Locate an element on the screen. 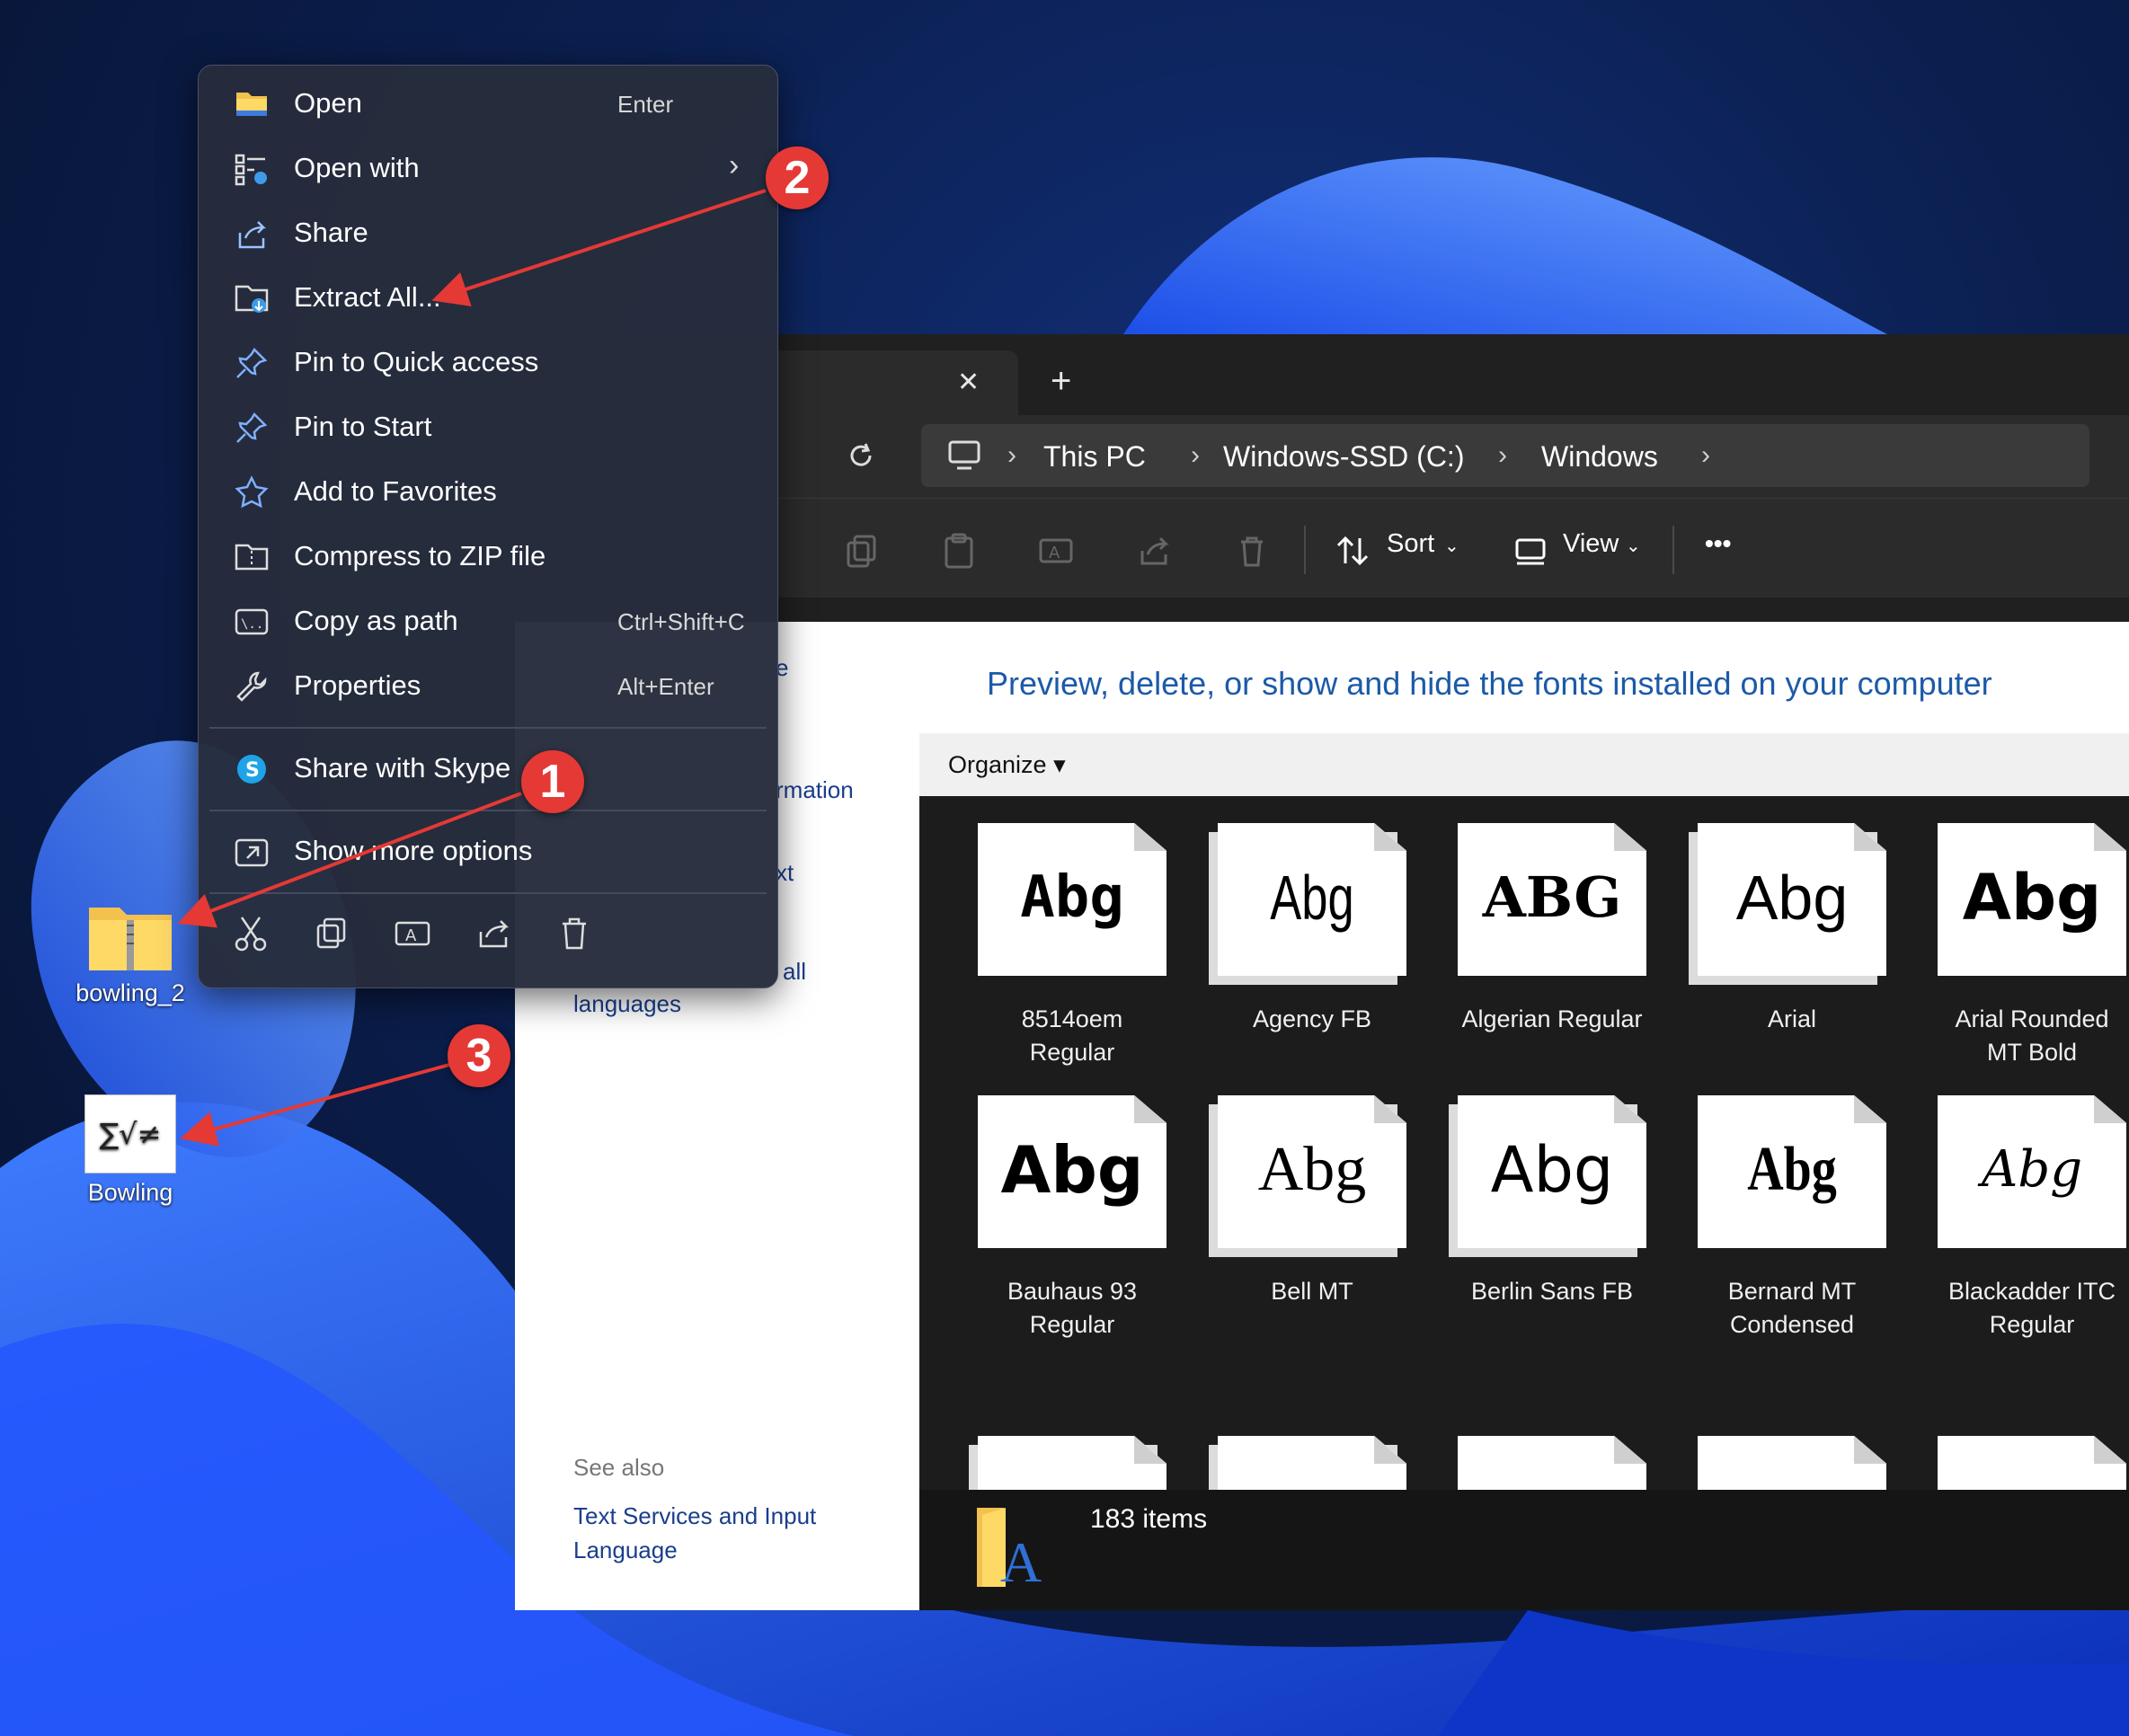 This screenshot has width=2129, height=1736. menu-item-pin-quick-access: Pin to Quick access is located at coordinates (488, 362).